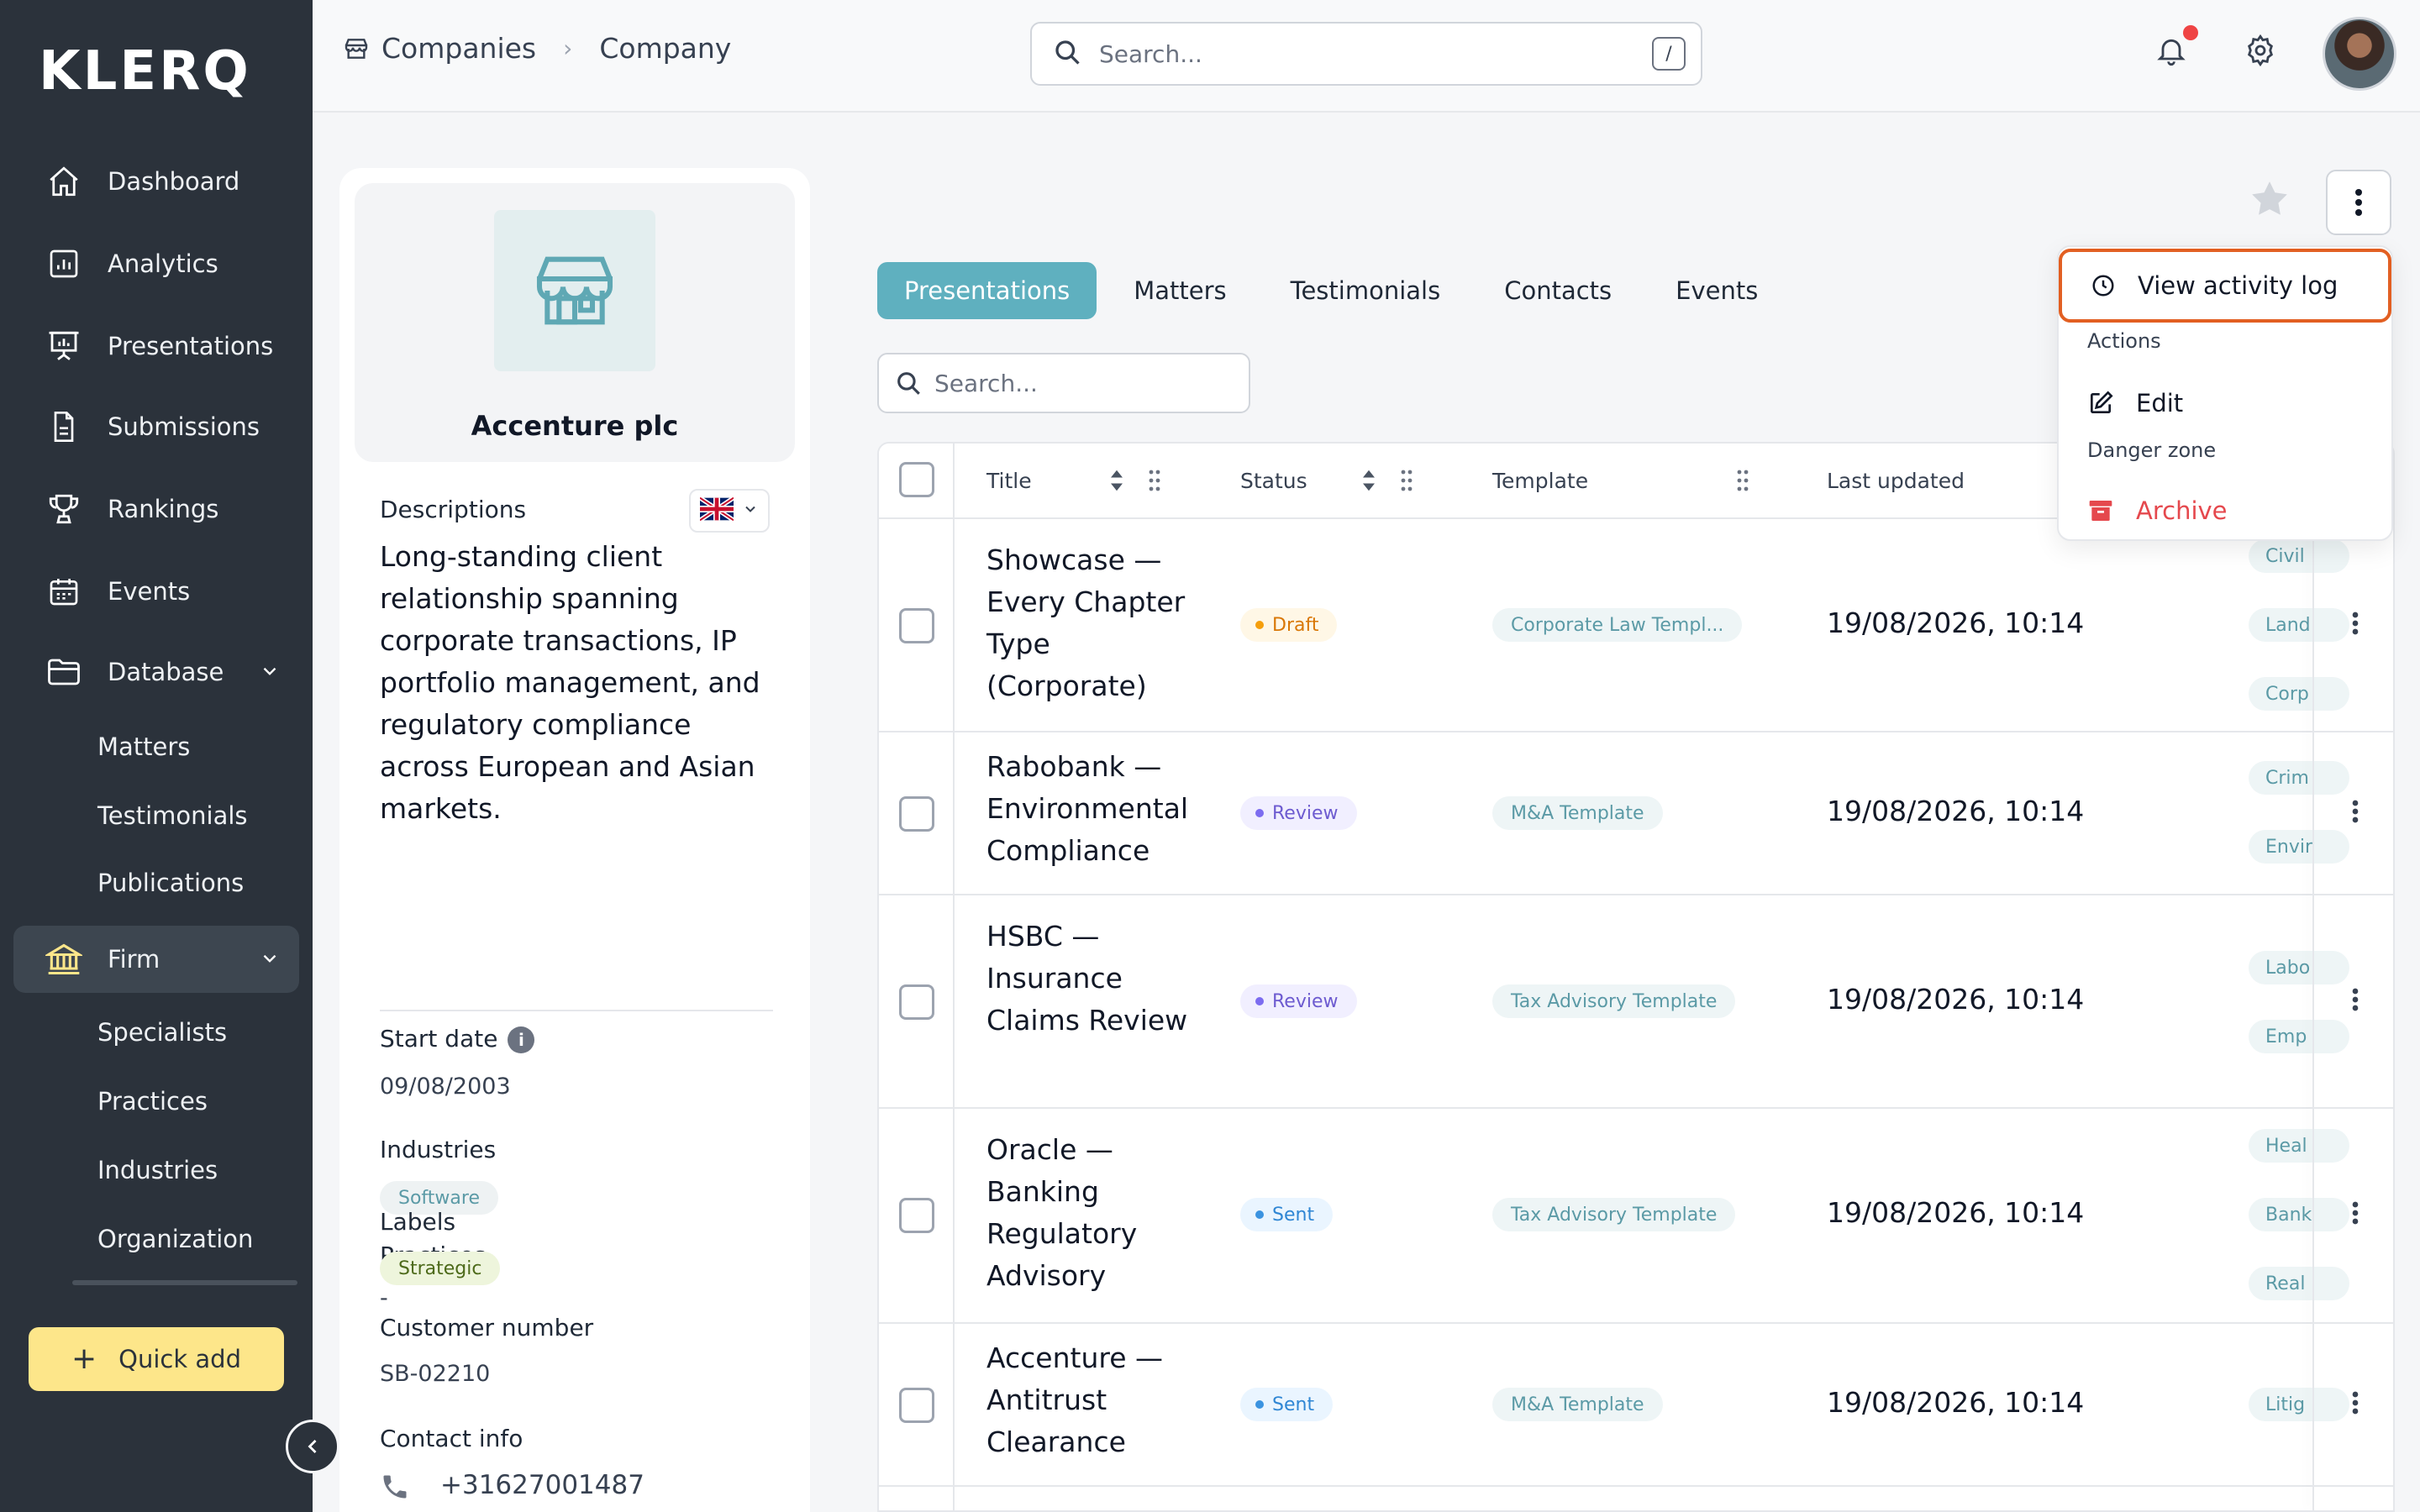  I want to click on sidebar-subitem-organization: Organization, so click(175, 1239).